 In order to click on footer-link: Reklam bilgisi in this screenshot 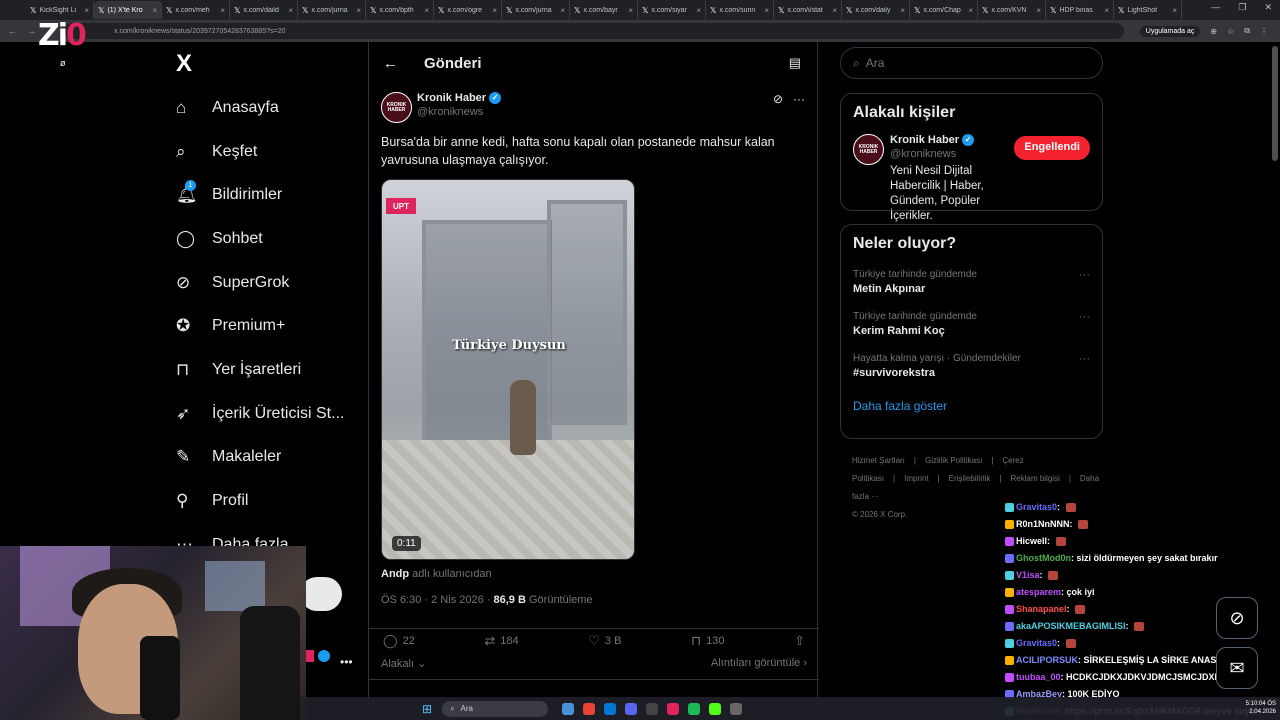, I will do `click(1034, 478)`.